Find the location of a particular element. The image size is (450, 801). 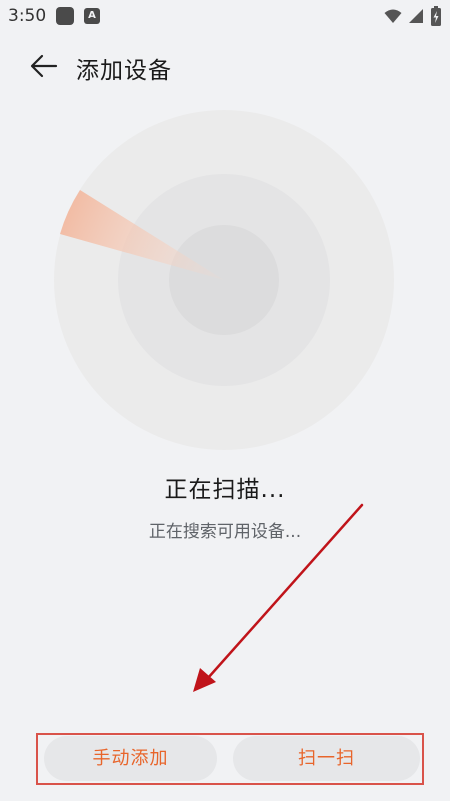

radar-middle-ring is located at coordinates (224, 280).